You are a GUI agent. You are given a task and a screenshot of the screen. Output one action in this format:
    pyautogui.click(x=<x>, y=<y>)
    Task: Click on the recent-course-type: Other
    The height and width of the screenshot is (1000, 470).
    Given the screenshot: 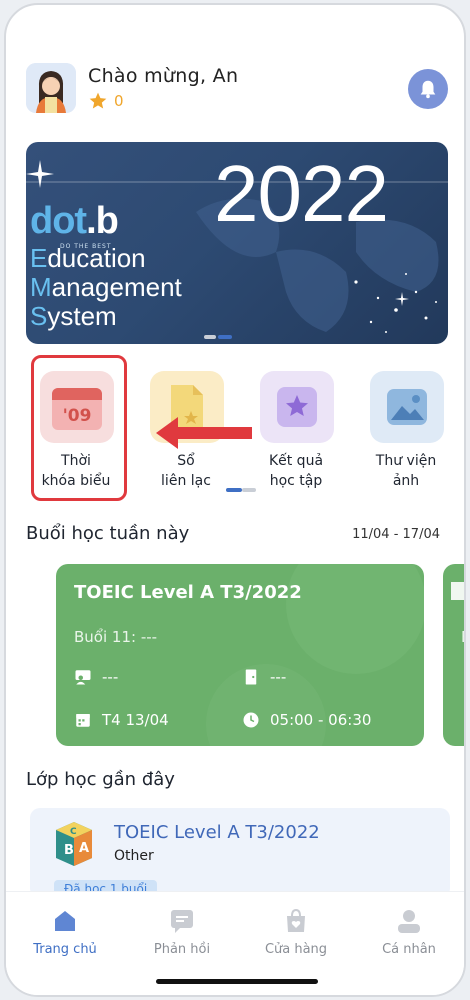 What is the action you would take?
    pyautogui.click(x=134, y=856)
    